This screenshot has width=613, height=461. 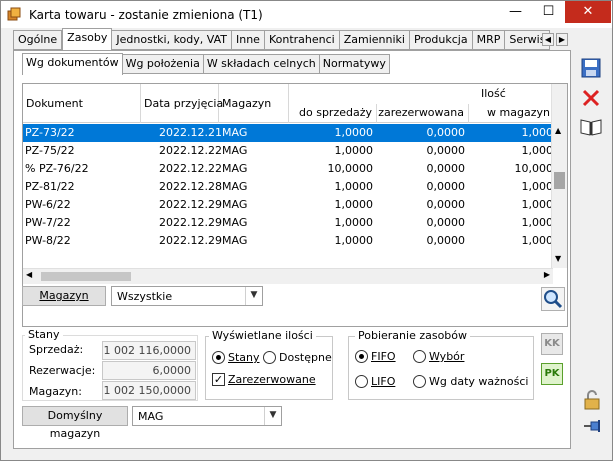 I want to click on radio-wybor, so click(x=419, y=356).